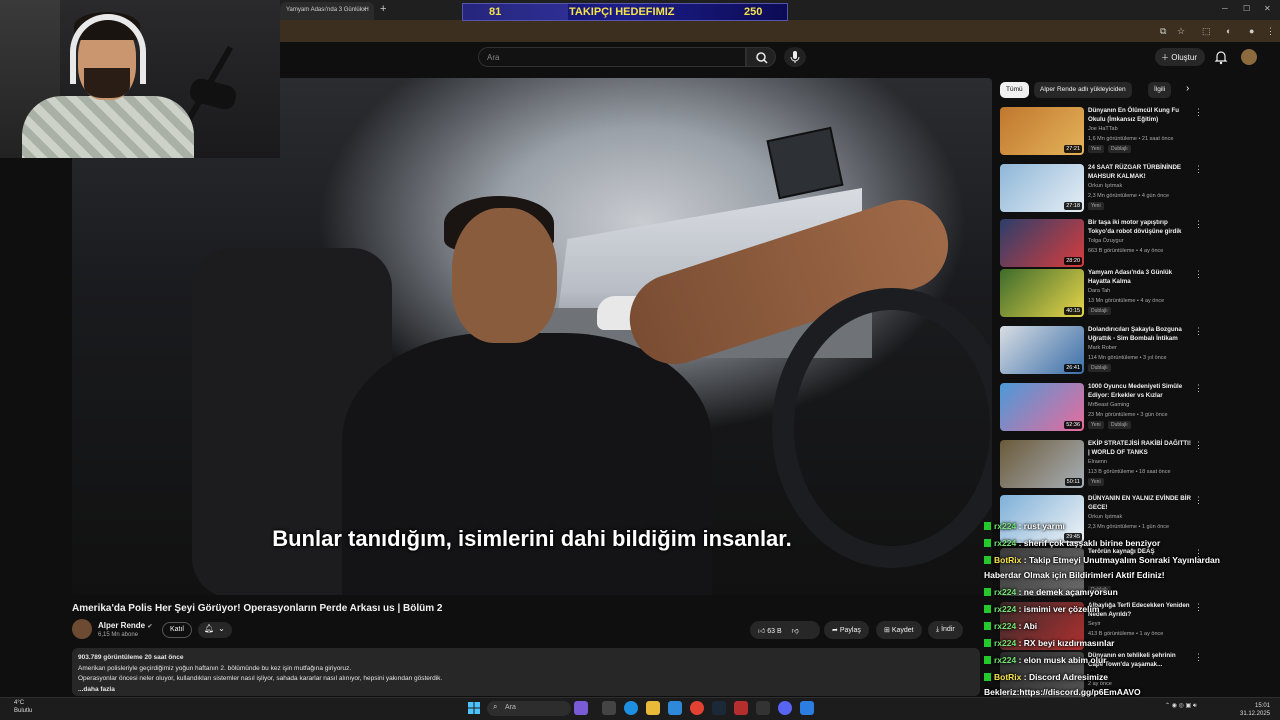  What do you see at coordinates (1140, 277) in the screenshot?
I see `recommendation-title: Yamyam Adası'nda 3 Günlük Hayatta Kalma` at bounding box center [1140, 277].